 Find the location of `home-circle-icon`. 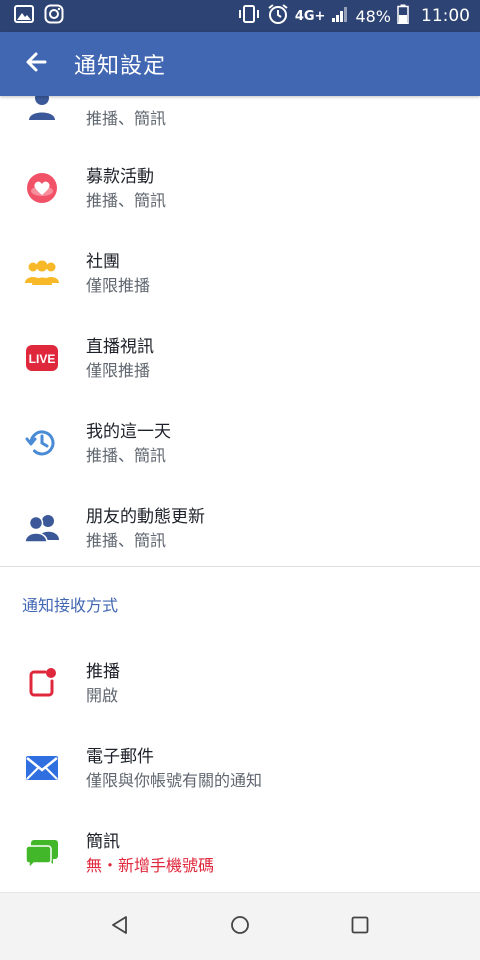

home-circle-icon is located at coordinates (240, 927).